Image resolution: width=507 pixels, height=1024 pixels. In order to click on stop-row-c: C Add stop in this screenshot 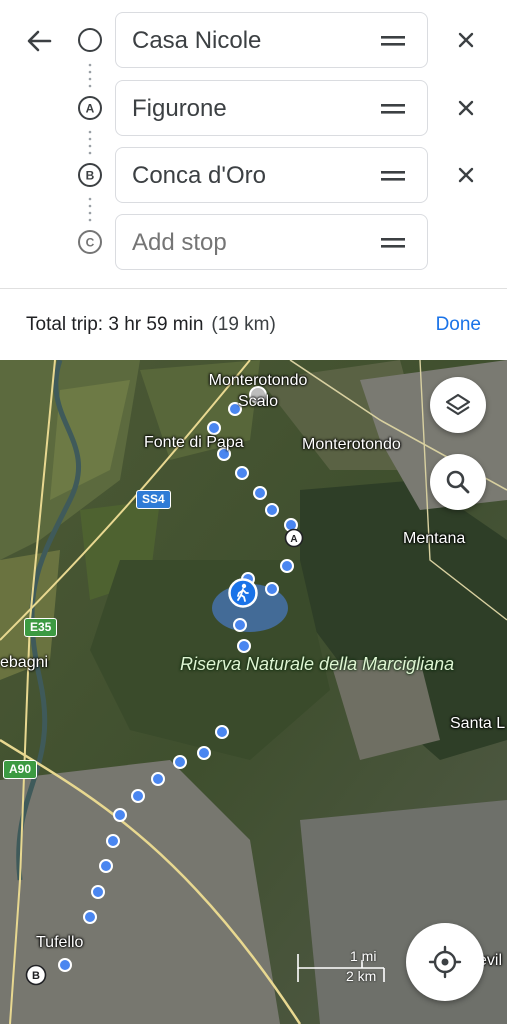, I will do `click(253, 242)`.